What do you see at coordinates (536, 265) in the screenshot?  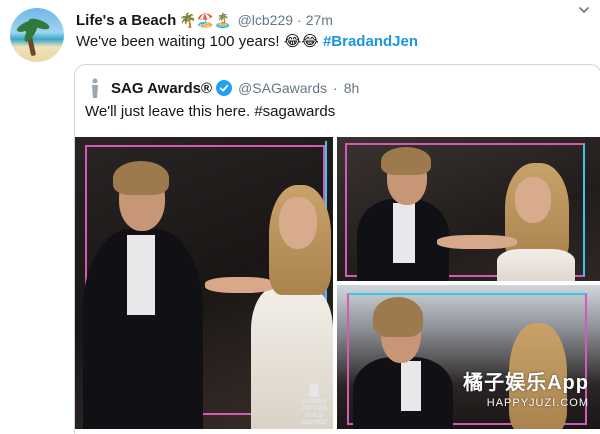 I see `woman-dress` at bounding box center [536, 265].